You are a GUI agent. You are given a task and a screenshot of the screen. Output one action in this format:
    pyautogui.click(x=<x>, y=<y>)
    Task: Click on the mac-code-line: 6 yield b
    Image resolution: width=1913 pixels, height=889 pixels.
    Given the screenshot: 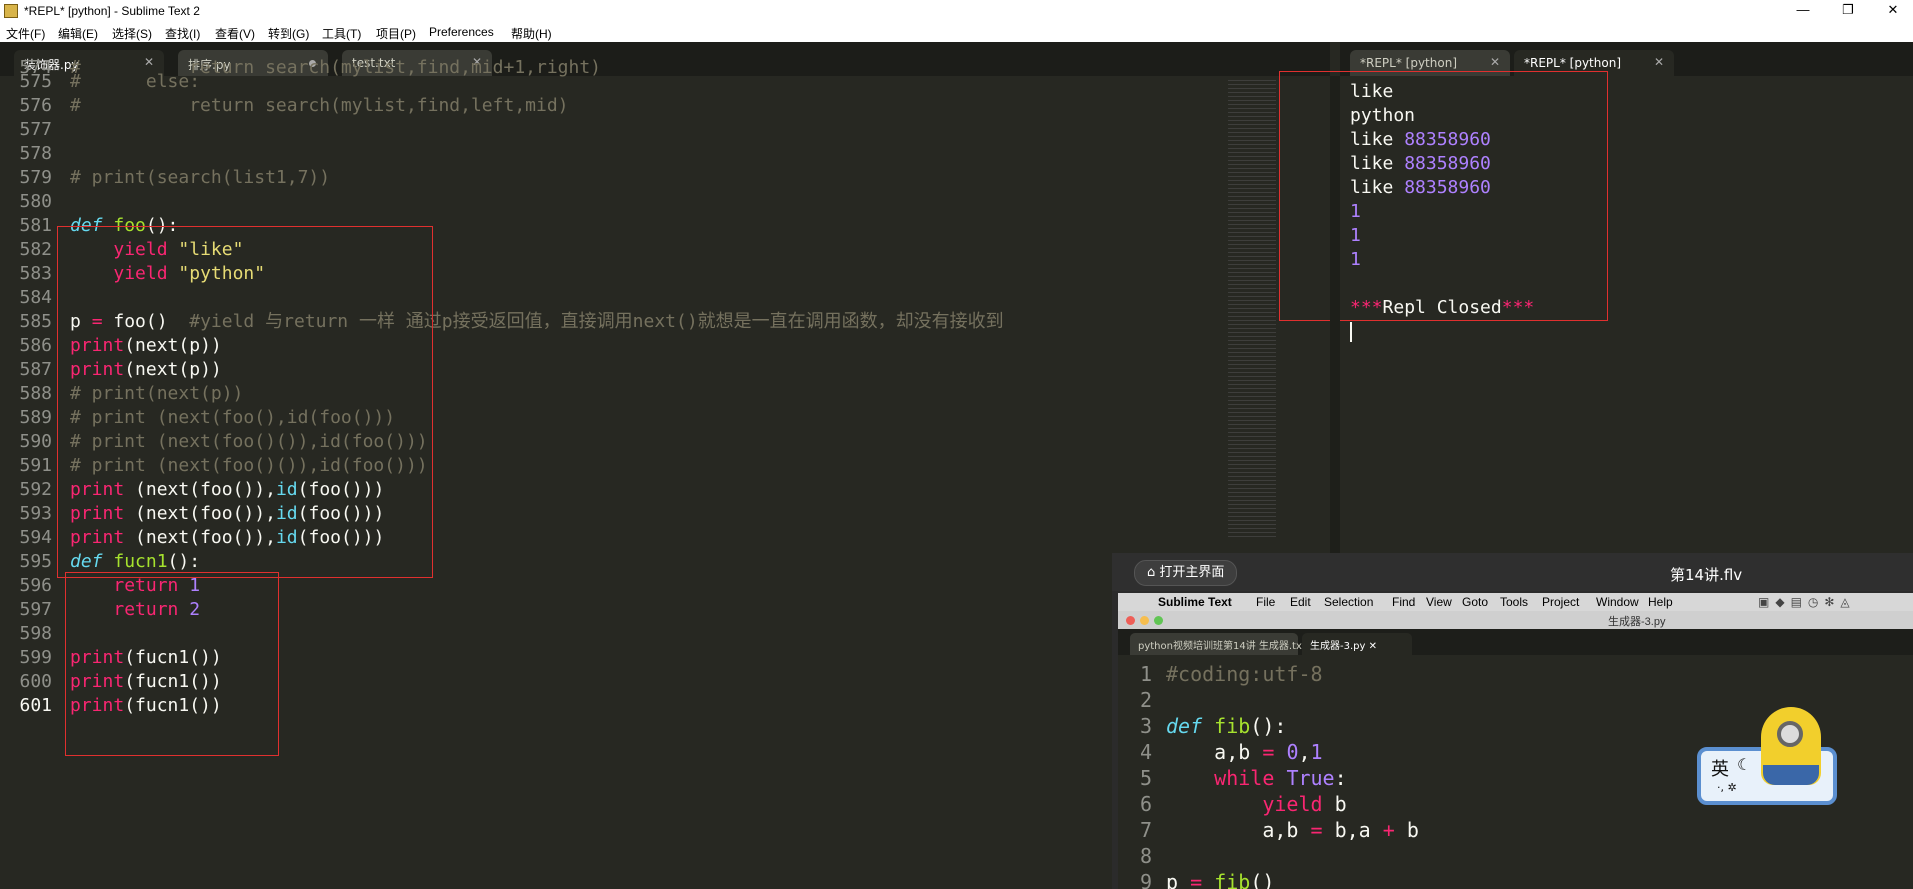 What is the action you would take?
    pyautogui.click(x=1243, y=804)
    